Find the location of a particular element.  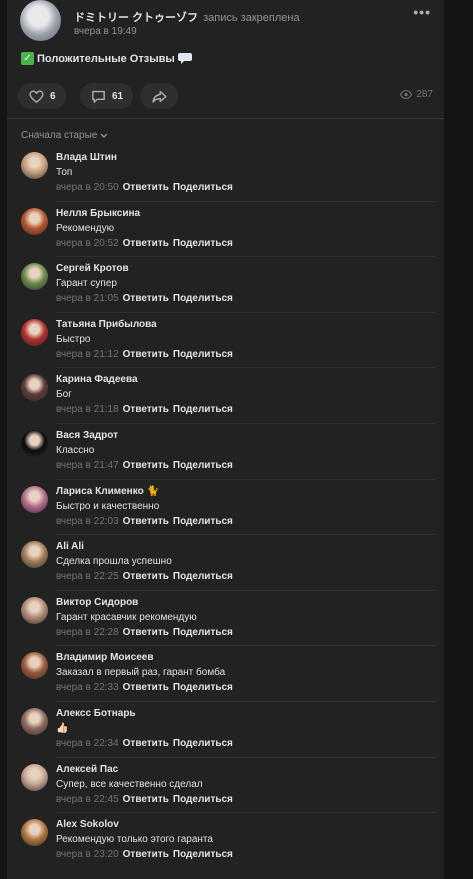

comment-time: вчера в 22:03 is located at coordinates (87, 521).